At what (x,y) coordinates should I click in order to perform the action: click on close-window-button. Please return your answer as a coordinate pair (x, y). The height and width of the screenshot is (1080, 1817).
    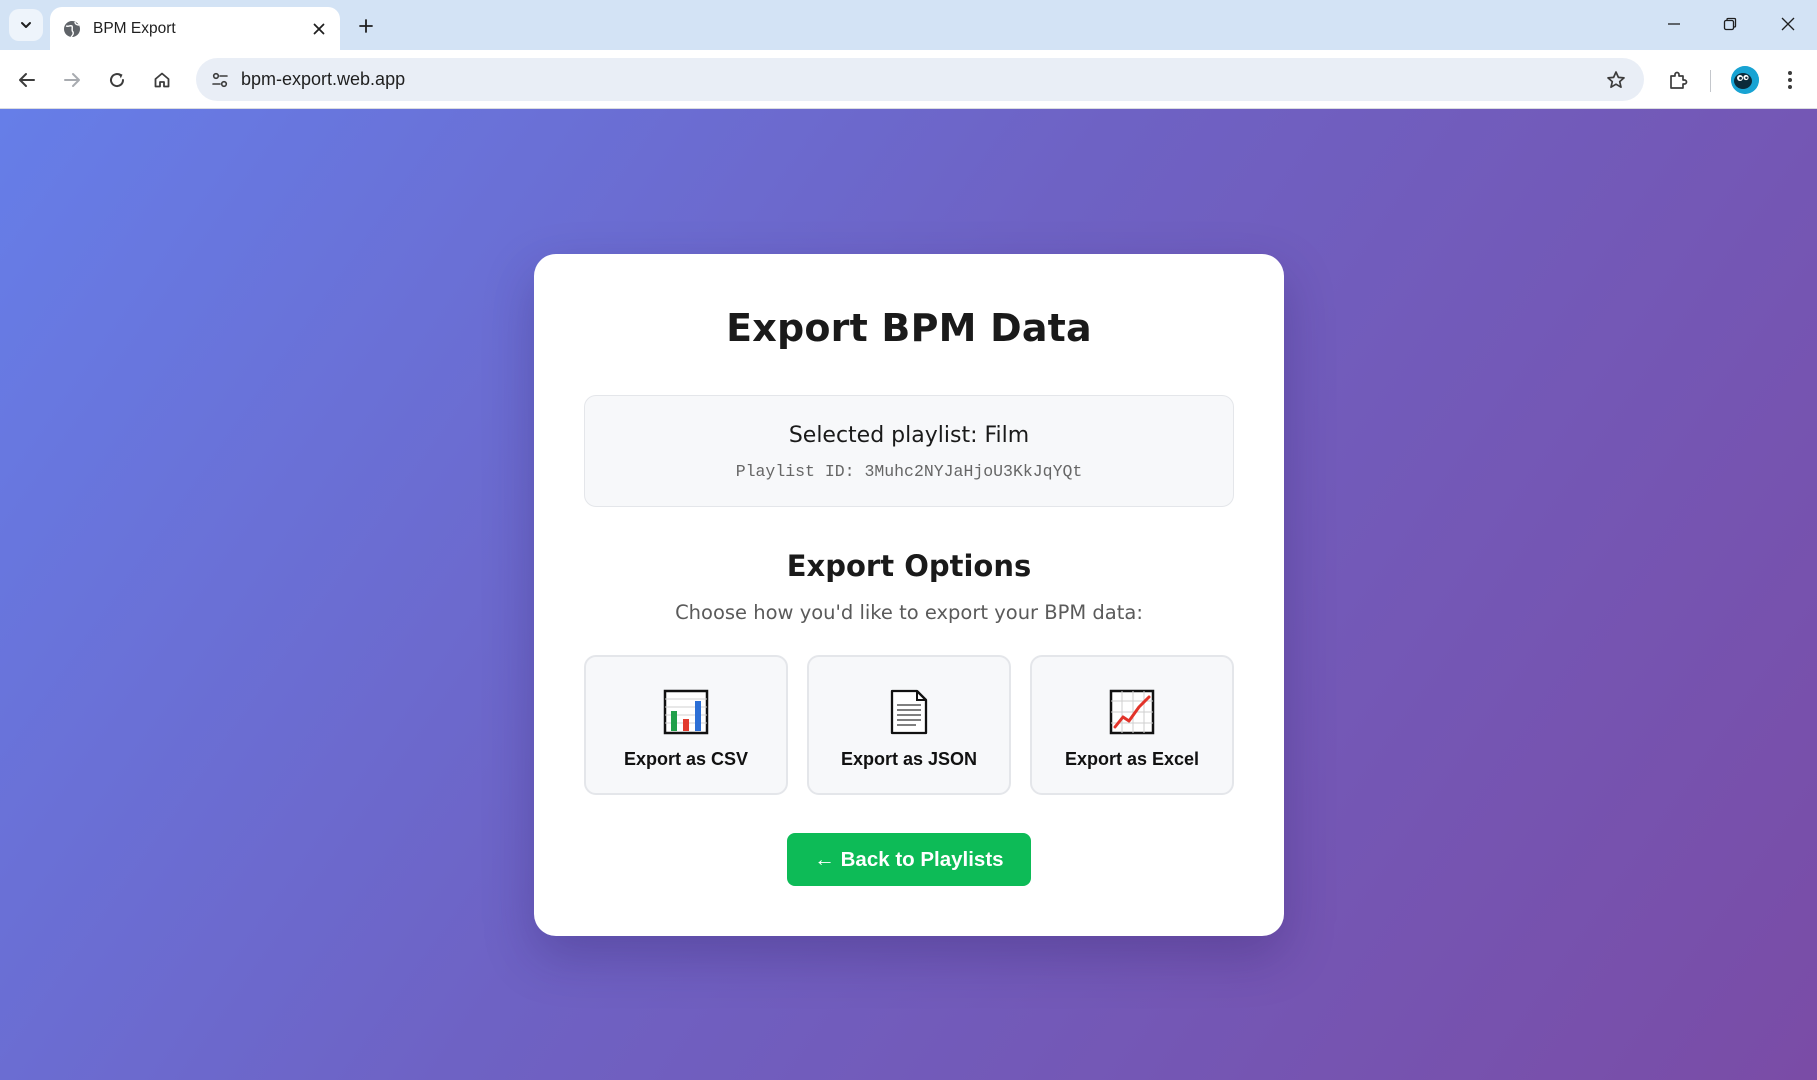
    Looking at the image, I should click on (1788, 24).